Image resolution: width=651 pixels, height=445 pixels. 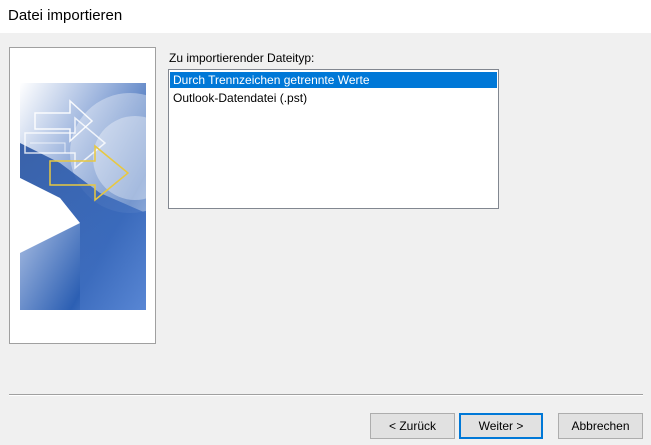 What do you see at coordinates (333, 98) in the screenshot?
I see `list-item-pst: Outlook-Datendatei (.pst)` at bounding box center [333, 98].